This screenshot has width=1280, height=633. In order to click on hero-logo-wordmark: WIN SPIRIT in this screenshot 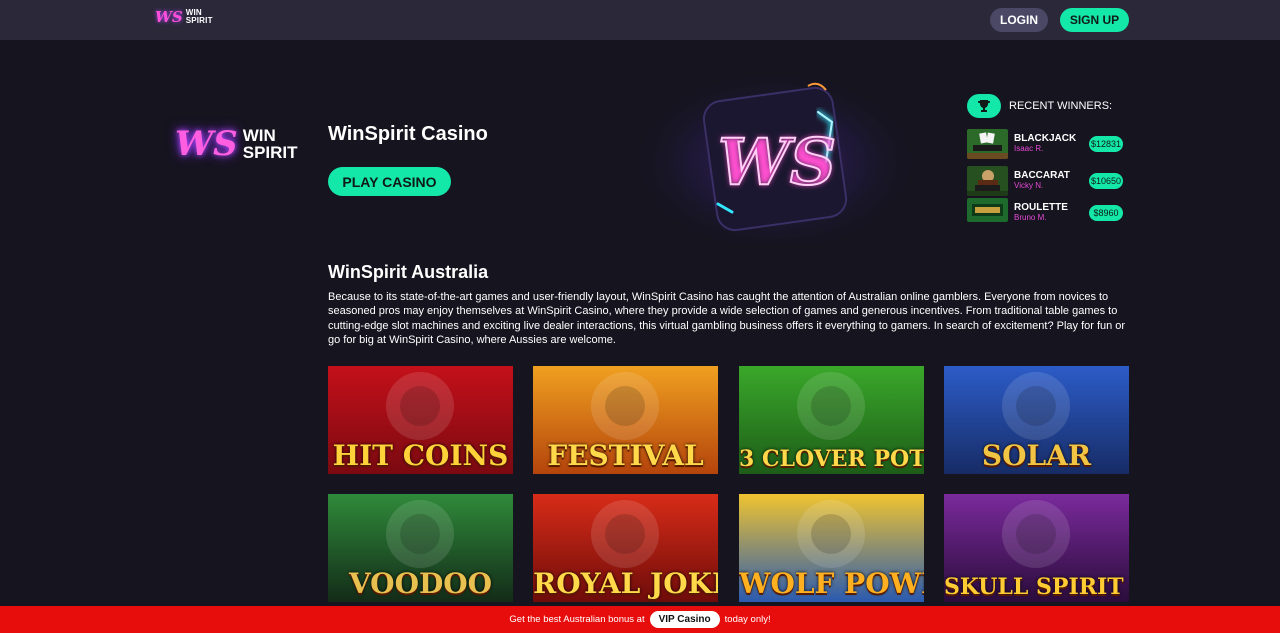, I will do `click(270, 144)`.